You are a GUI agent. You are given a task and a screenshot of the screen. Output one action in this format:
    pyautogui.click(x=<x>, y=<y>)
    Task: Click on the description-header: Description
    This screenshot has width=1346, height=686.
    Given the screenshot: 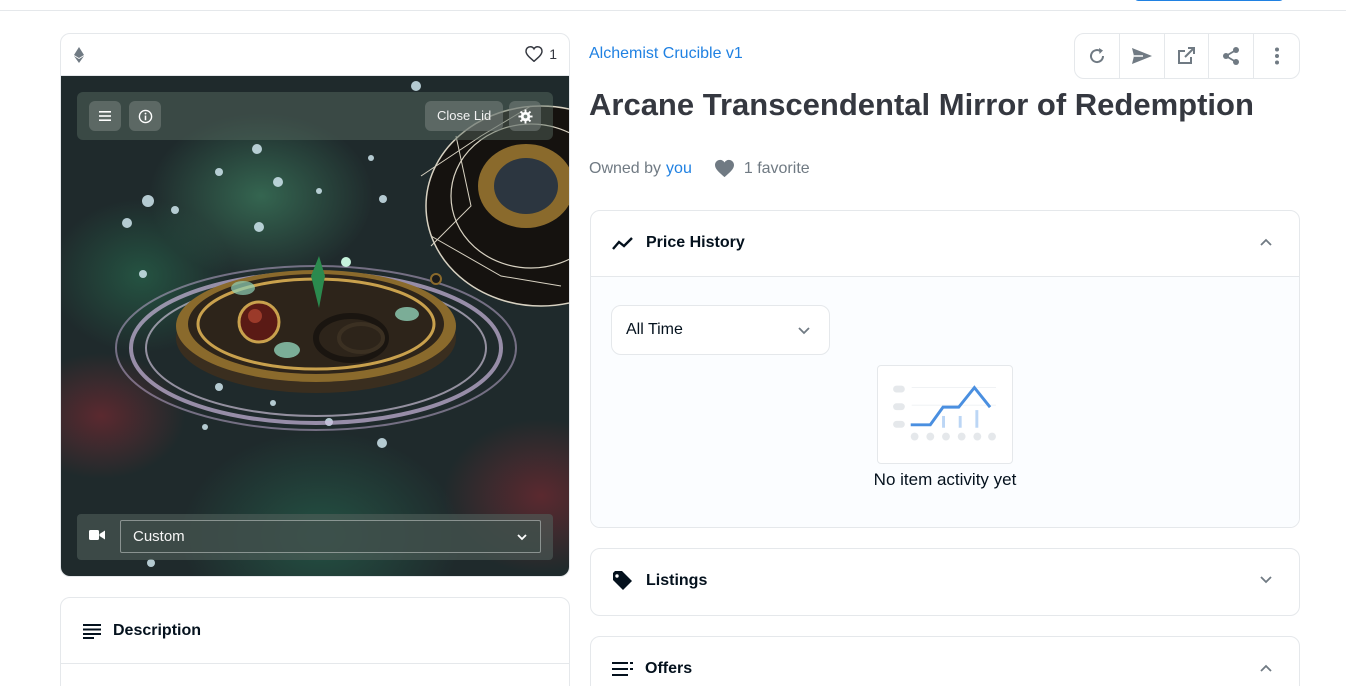 What is the action you would take?
    pyautogui.click(x=315, y=631)
    